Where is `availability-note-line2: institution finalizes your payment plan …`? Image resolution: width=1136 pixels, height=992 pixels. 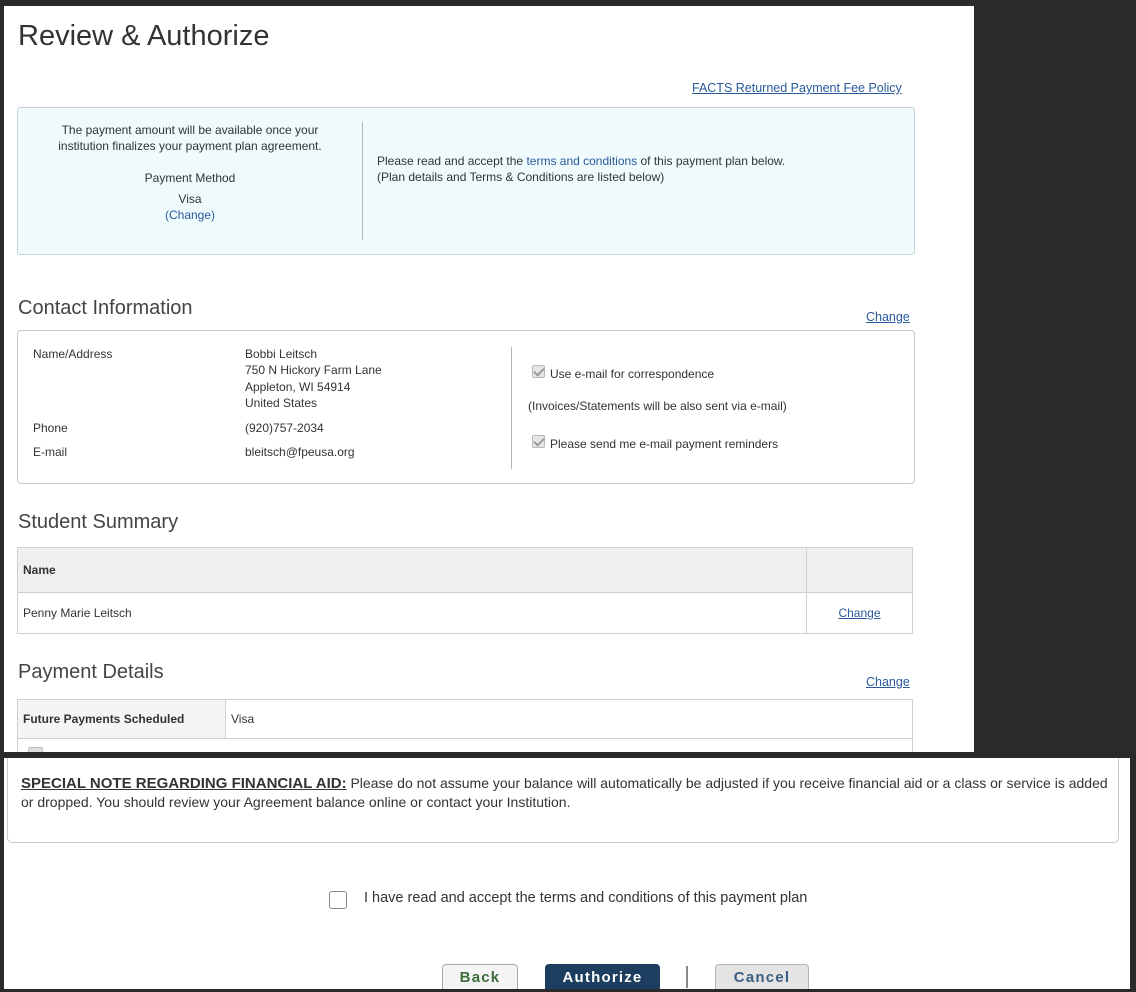
availability-note-line2: institution finalizes your payment plan … is located at coordinates (190, 146).